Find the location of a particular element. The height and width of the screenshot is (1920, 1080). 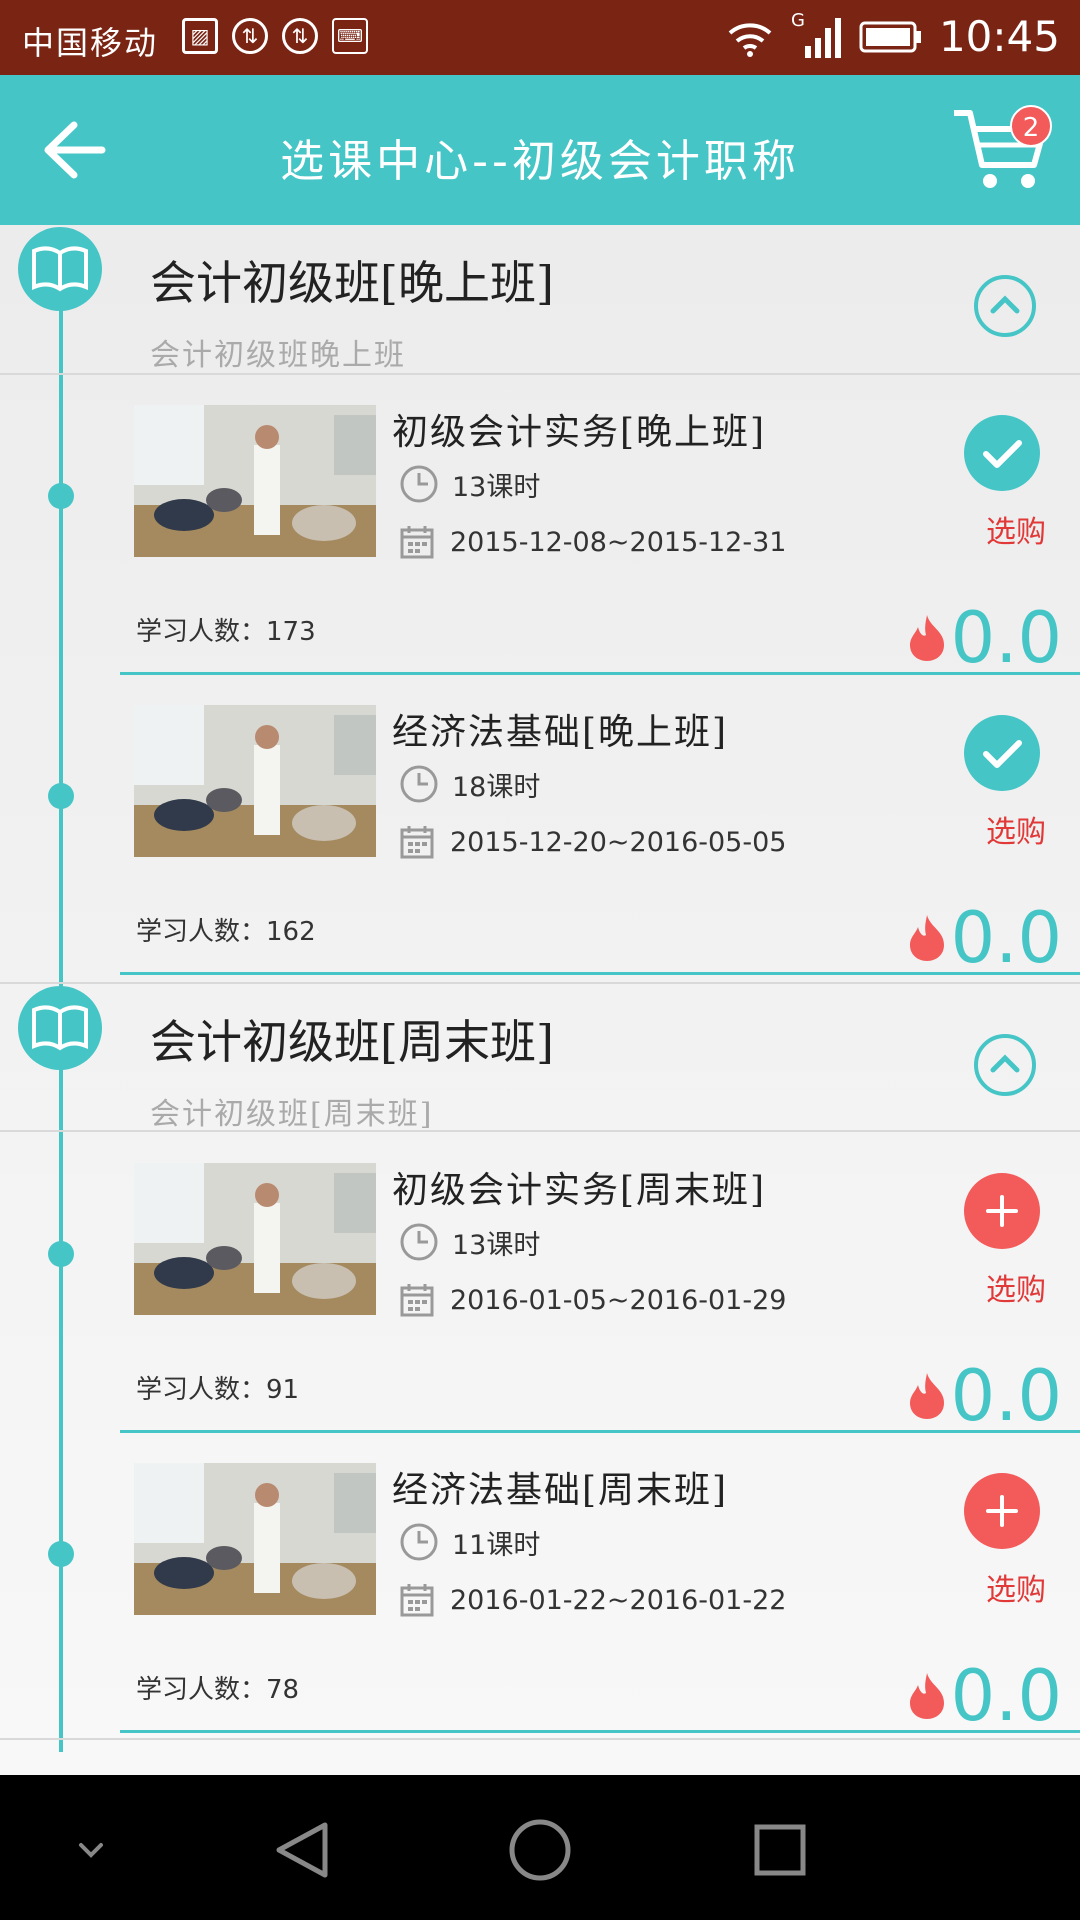

keyboard-icon: ⌨ is located at coordinates (350, 36).